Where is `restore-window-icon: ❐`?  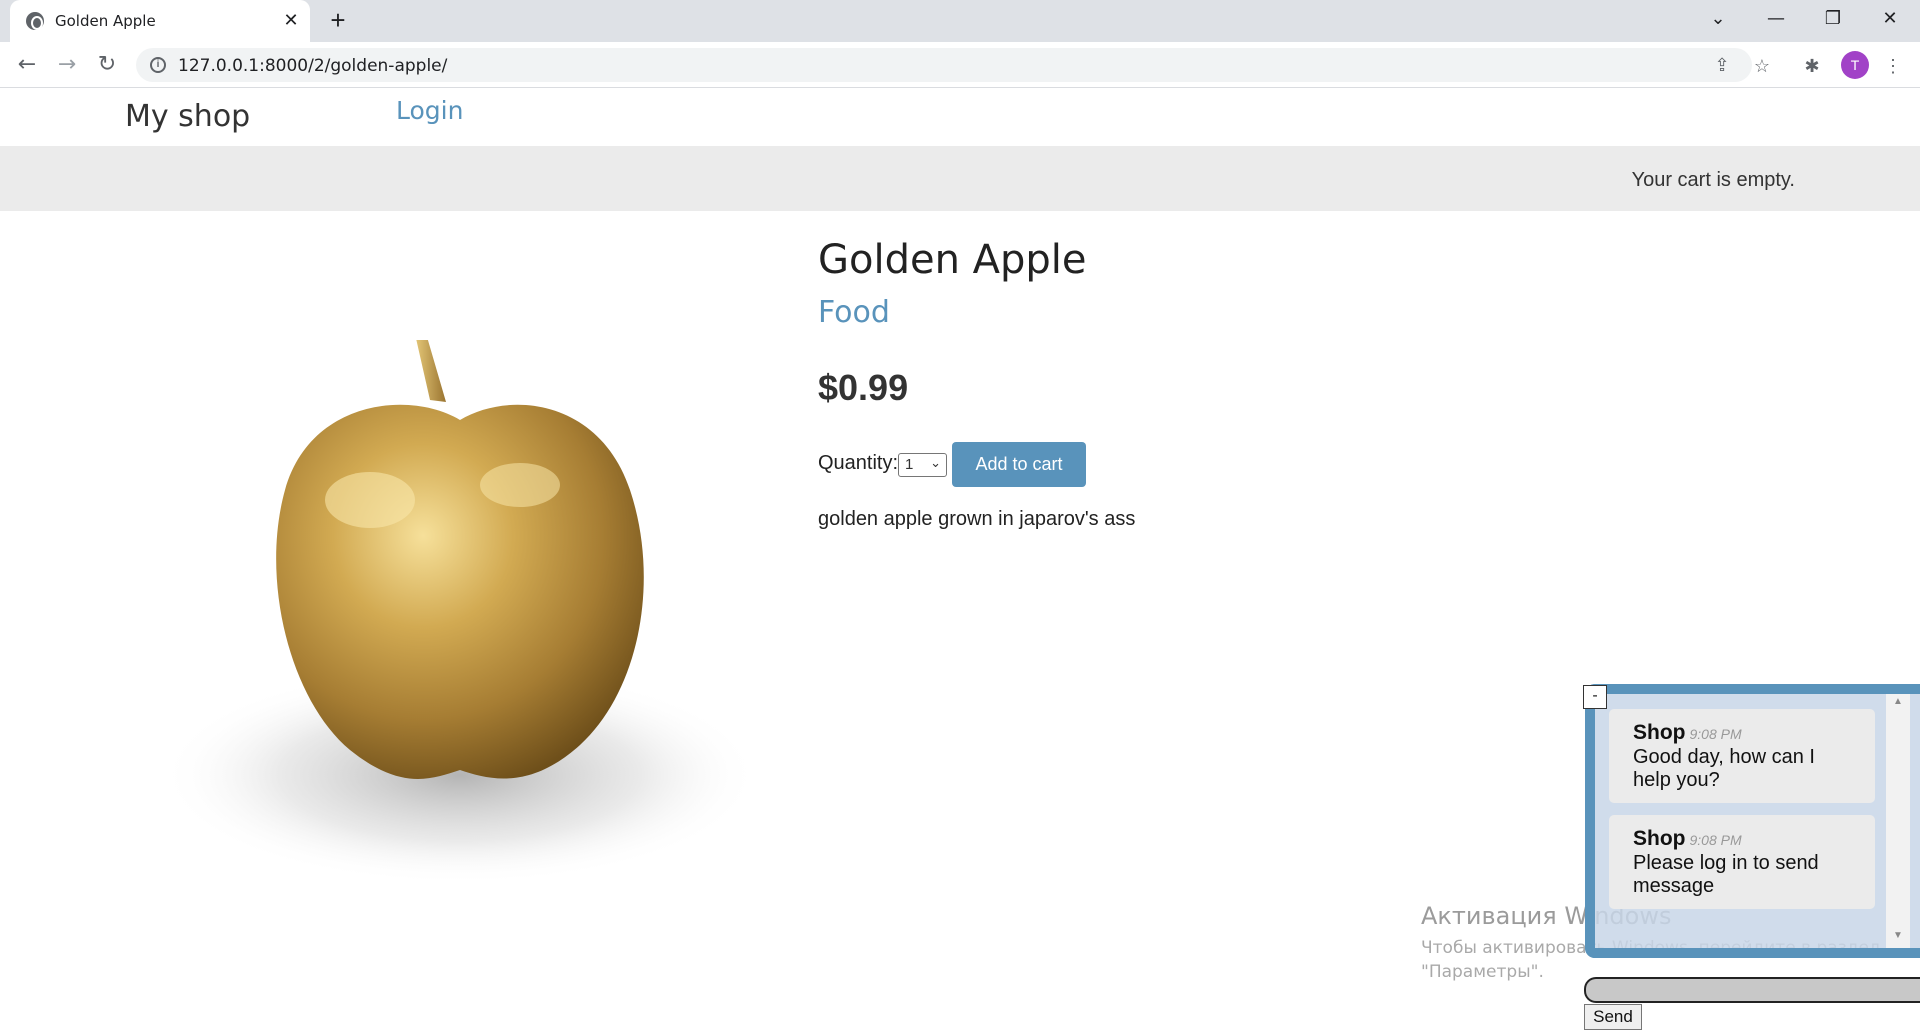
restore-window-icon: ❐ is located at coordinates (1833, 19).